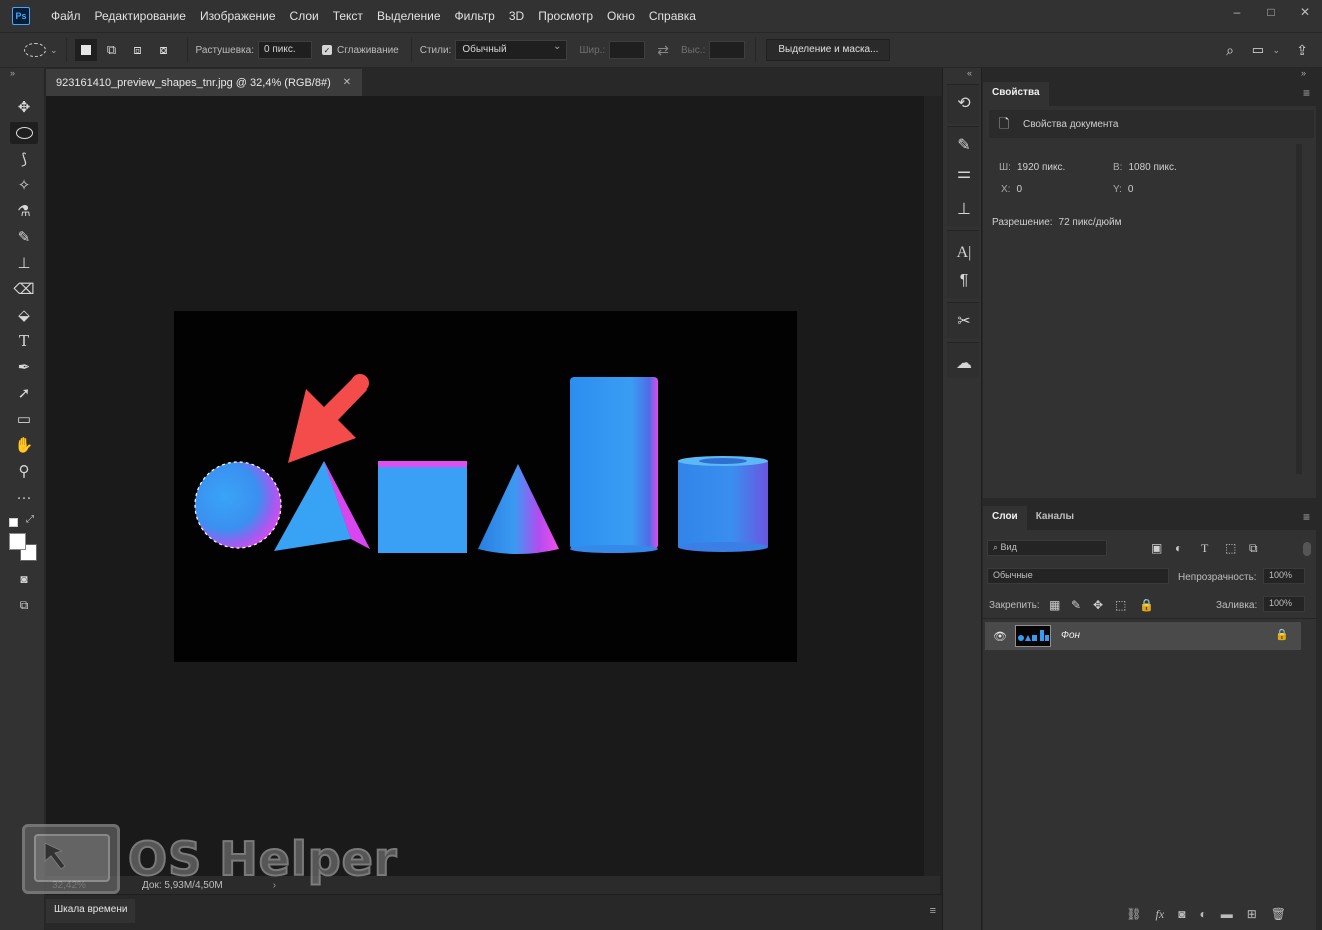 The width and height of the screenshot is (1322, 930). Describe the element at coordinates (24, 579) in the screenshot. I see `quick-mask-icon: ◙` at that location.